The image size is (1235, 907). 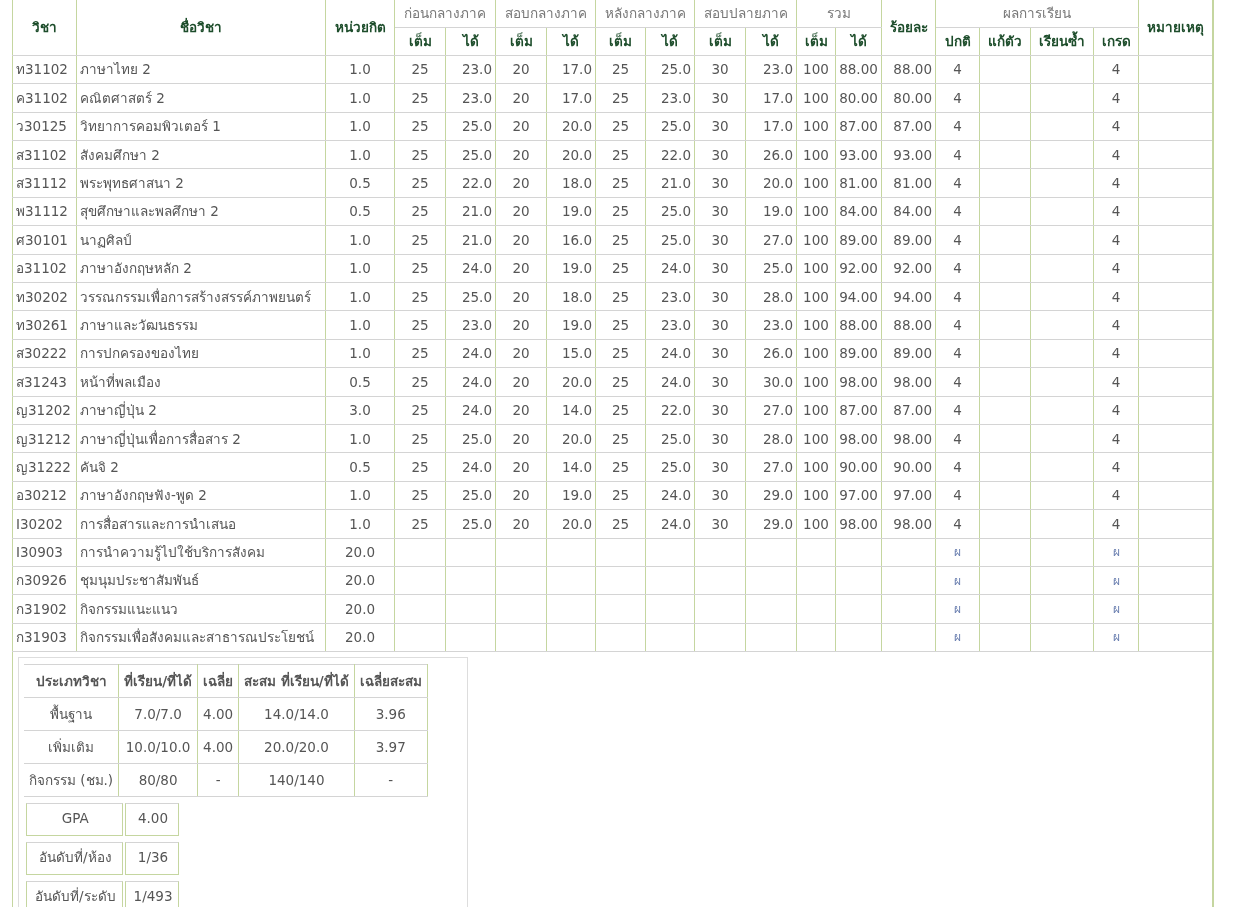 What do you see at coordinates (445, 13) in the screenshot?
I see `column-header: ก่อนกลางภาค` at bounding box center [445, 13].